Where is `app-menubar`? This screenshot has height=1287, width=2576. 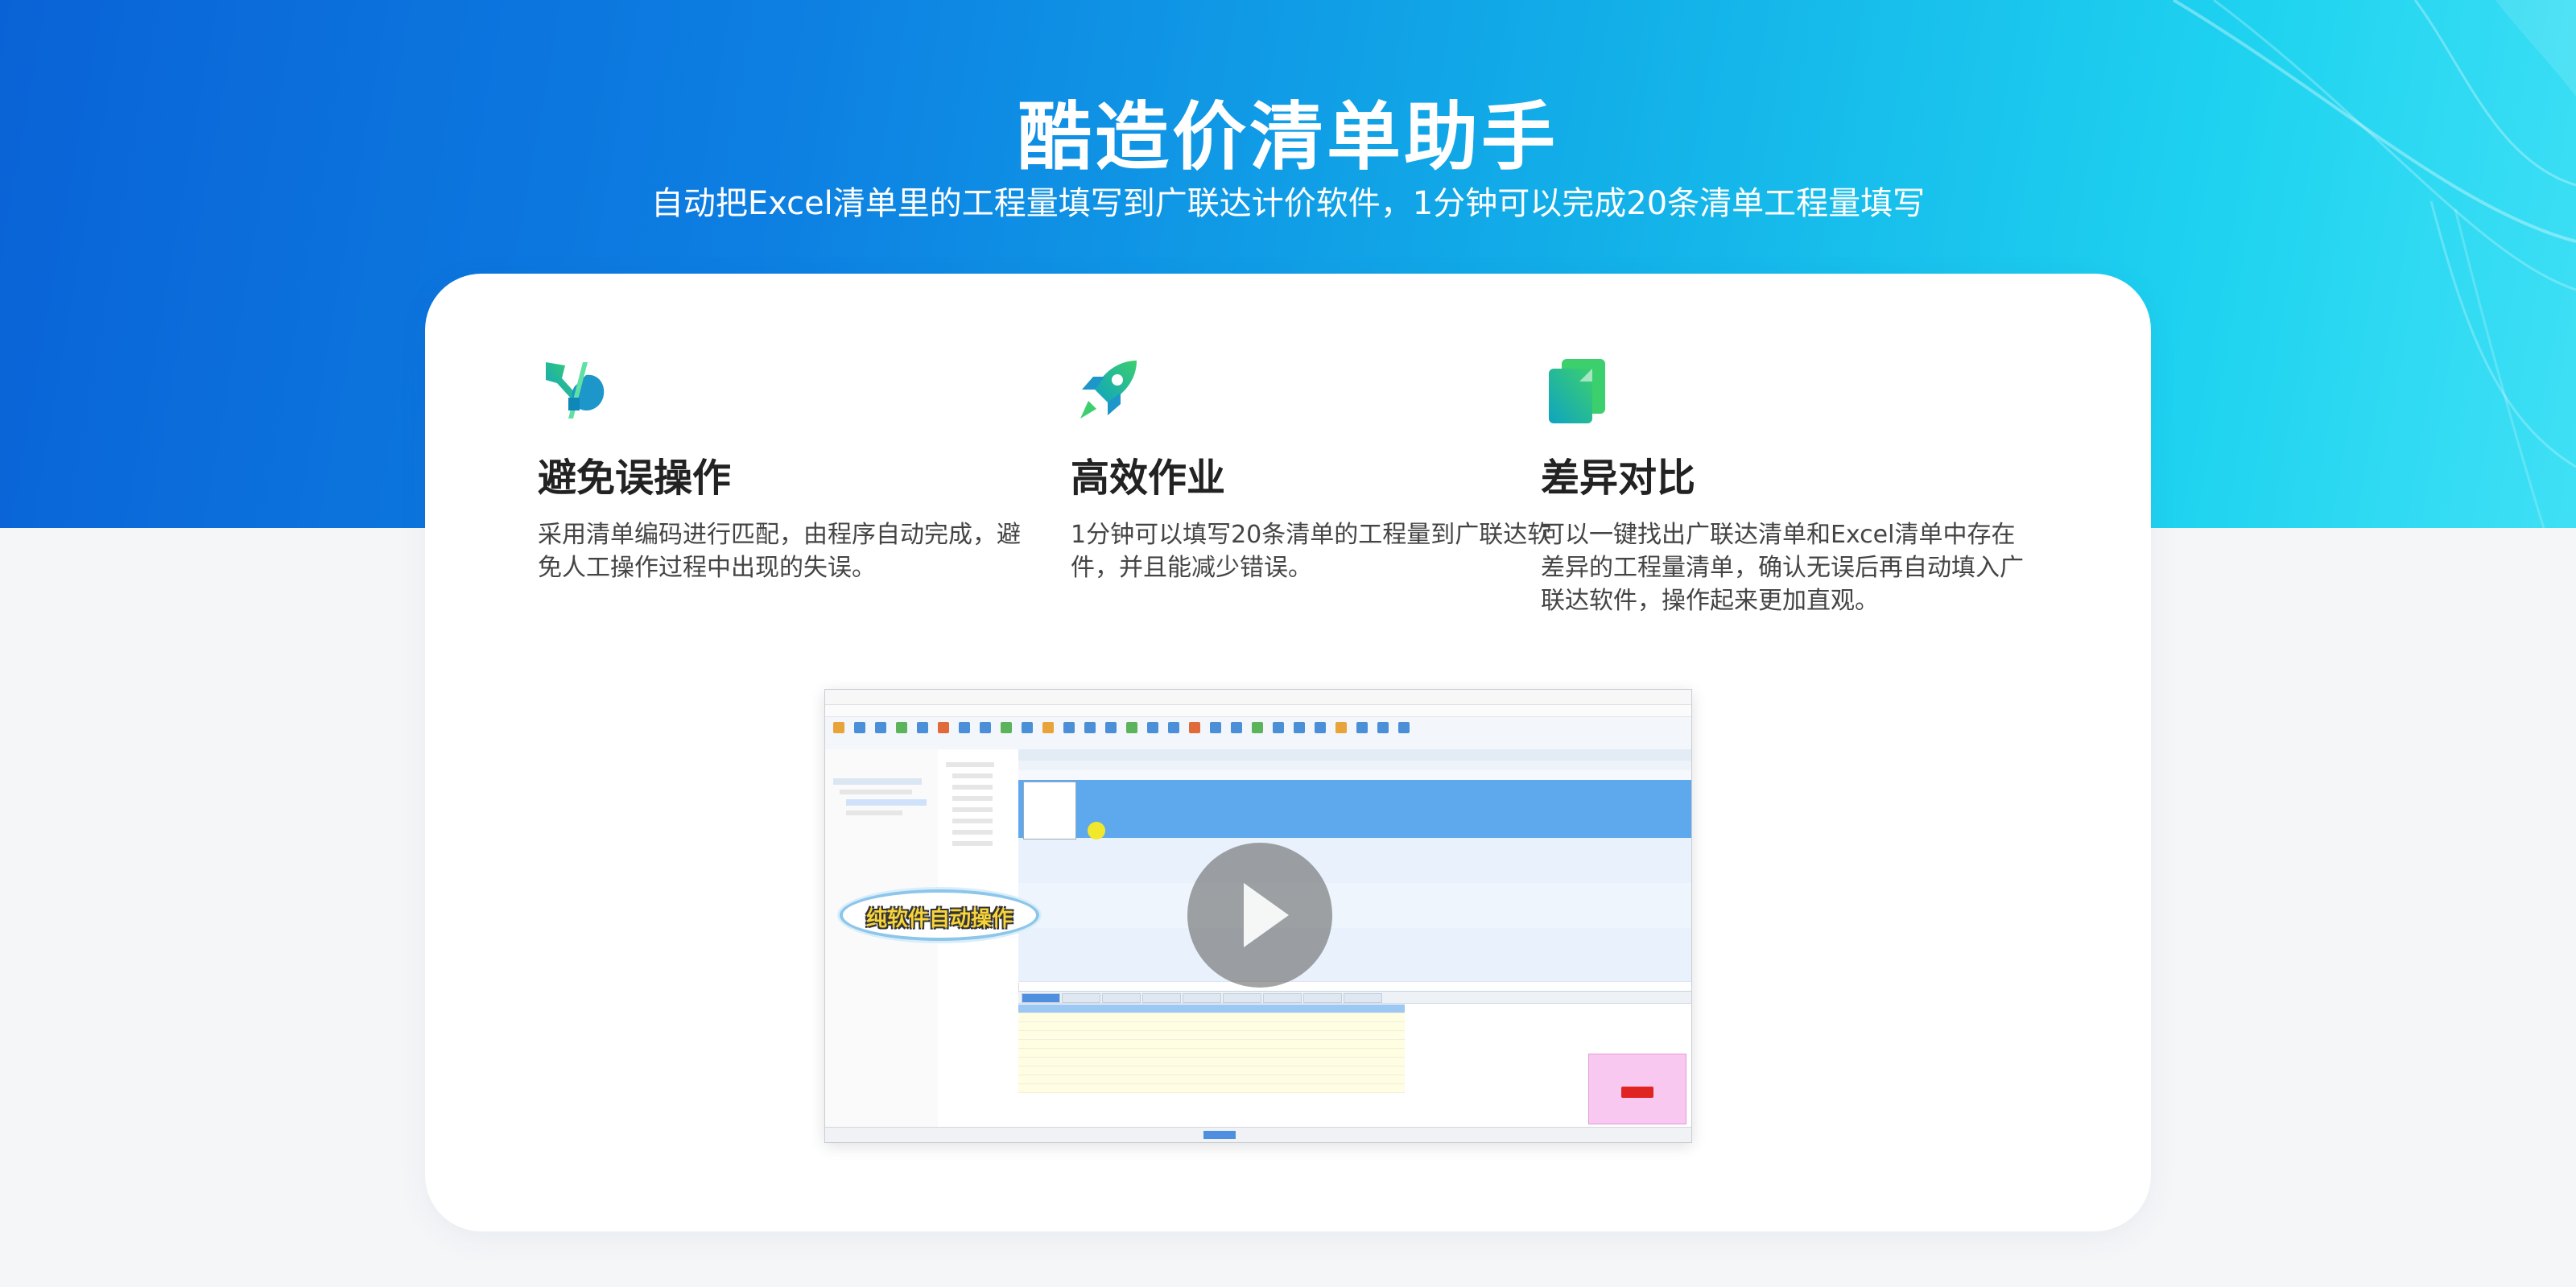 app-menubar is located at coordinates (1258, 711).